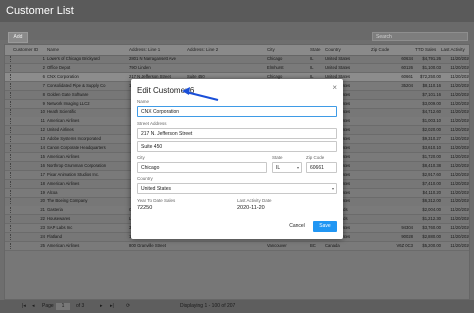 The height and width of the screenshot is (313, 474). What do you see at coordinates (347, 50) in the screenshot?
I see `column-header: Country` at bounding box center [347, 50].